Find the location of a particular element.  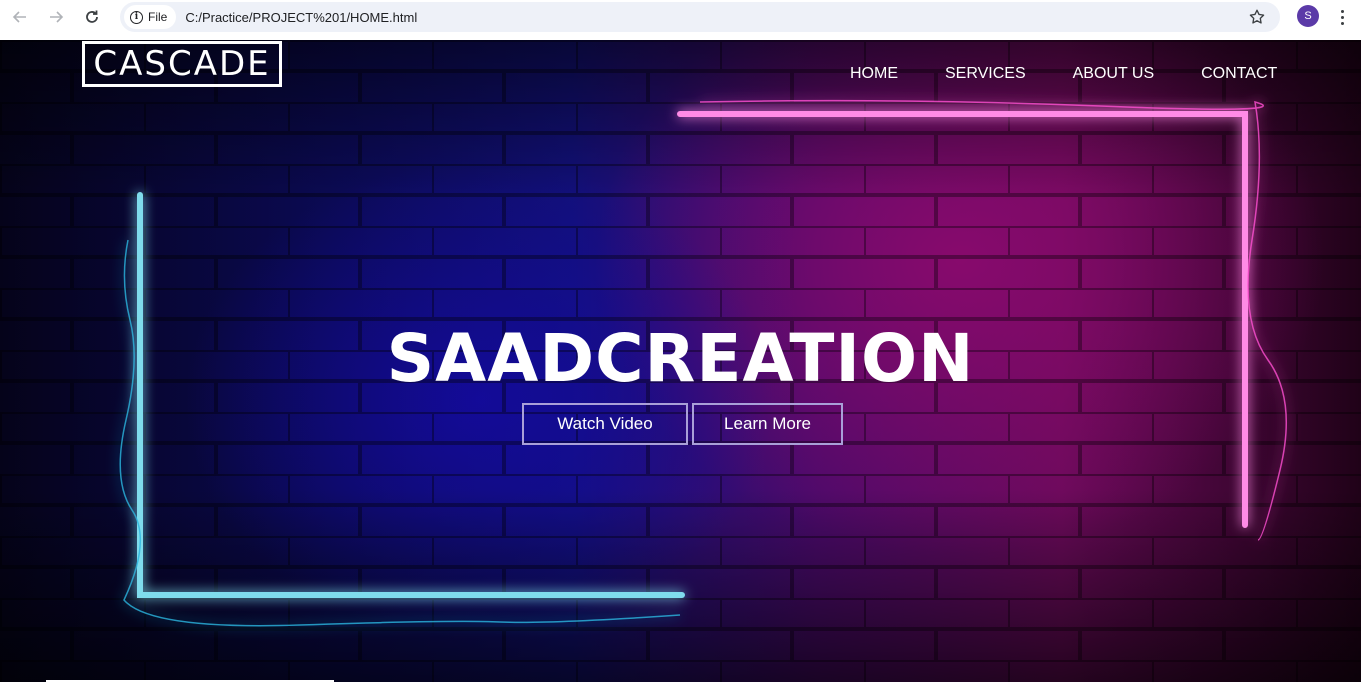

nav-about-us: ABOUT US is located at coordinates (1114, 74).